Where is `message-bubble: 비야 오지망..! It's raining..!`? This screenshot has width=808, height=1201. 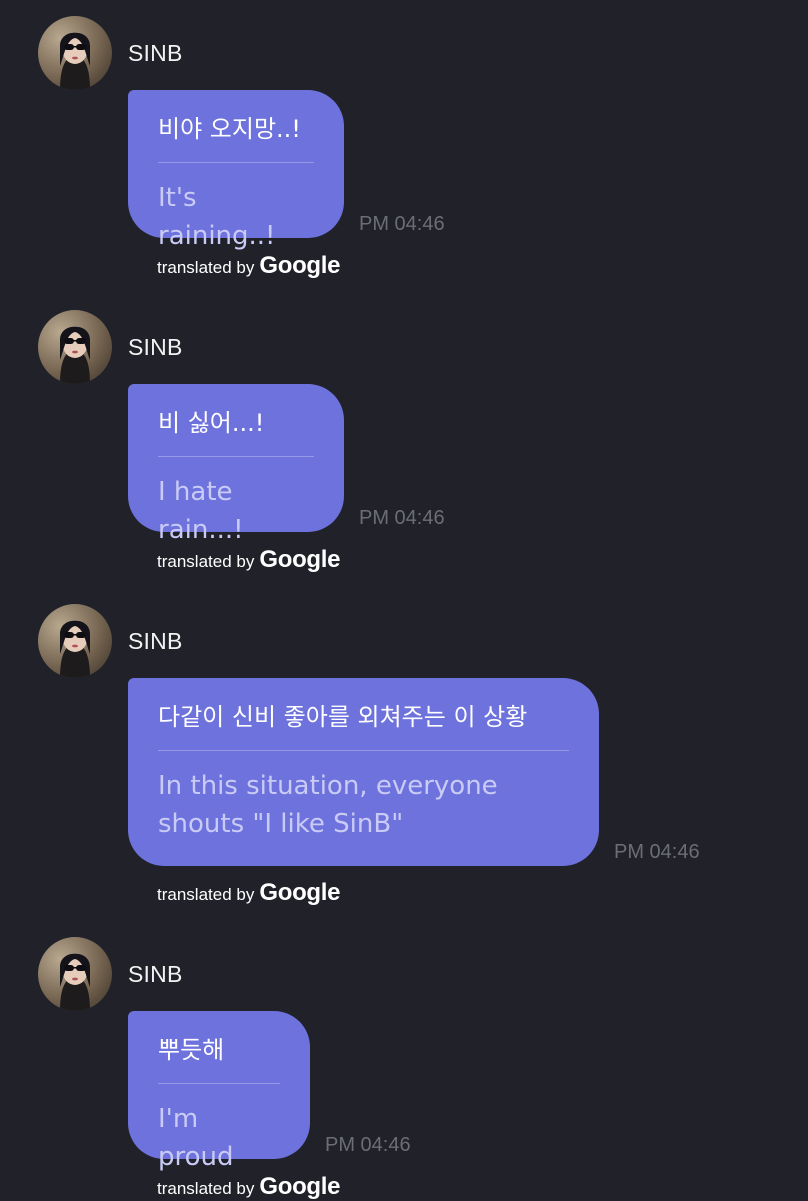 message-bubble: 비야 오지망..! It's raining..! is located at coordinates (236, 170).